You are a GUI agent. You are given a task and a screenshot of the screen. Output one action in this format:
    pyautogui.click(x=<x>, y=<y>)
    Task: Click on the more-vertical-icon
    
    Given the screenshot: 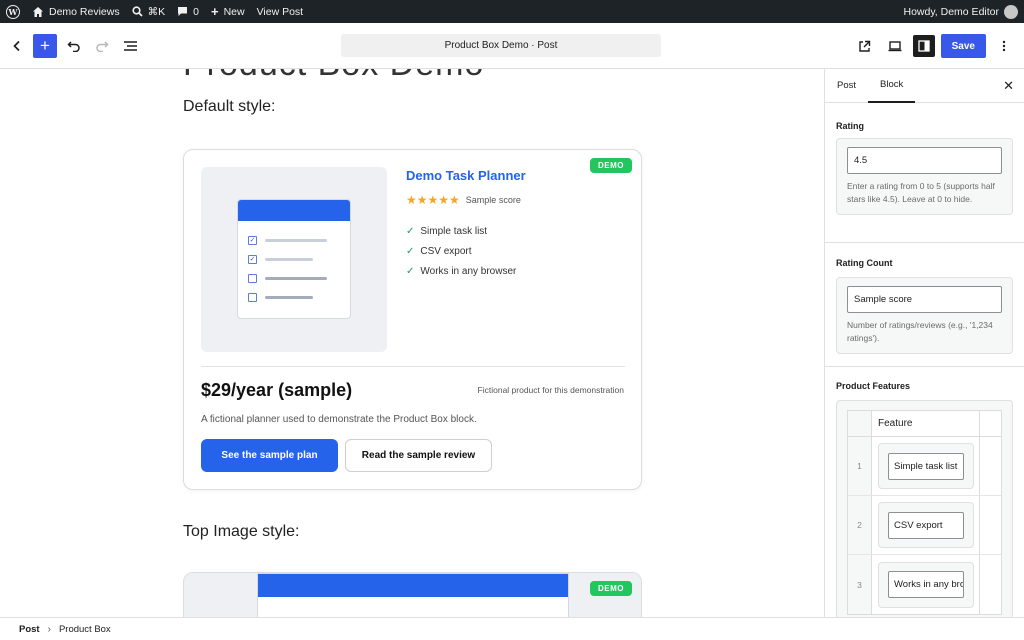 What is the action you would take?
    pyautogui.click(x=1004, y=46)
    